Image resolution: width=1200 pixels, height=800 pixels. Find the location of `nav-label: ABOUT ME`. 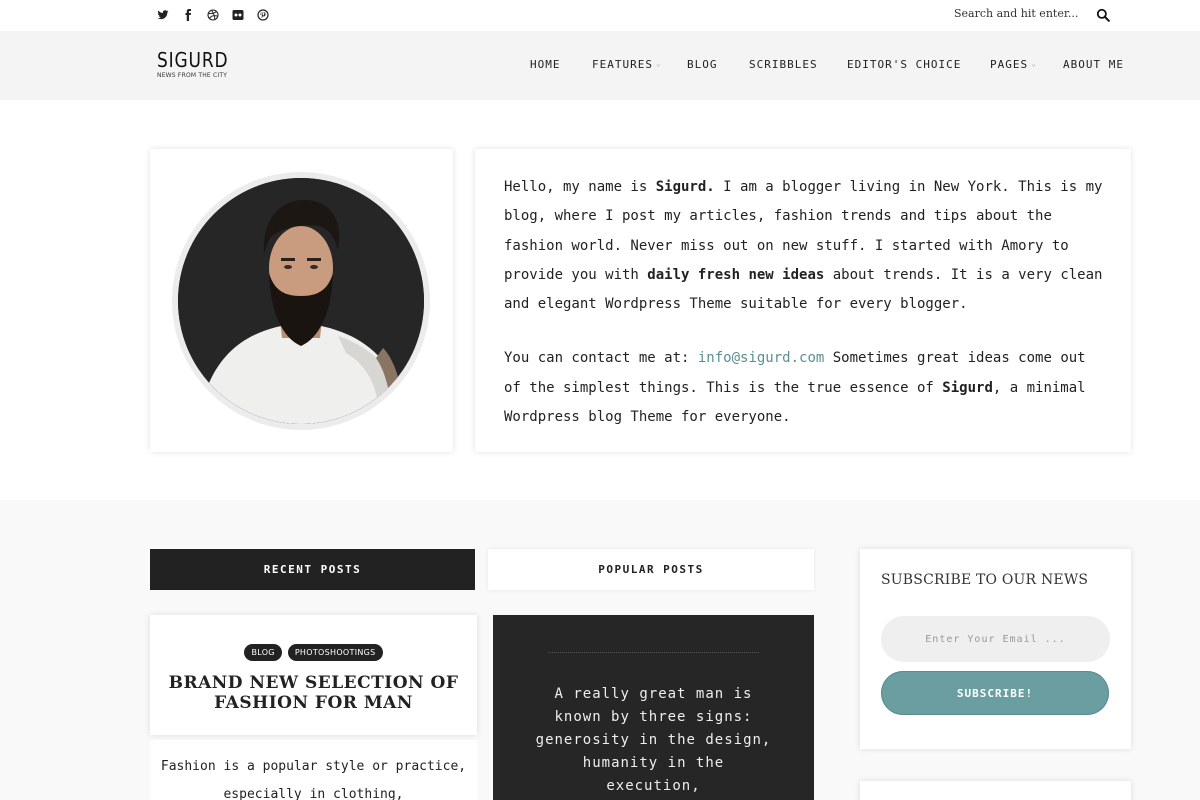

nav-label: ABOUT ME is located at coordinates (1093, 64).